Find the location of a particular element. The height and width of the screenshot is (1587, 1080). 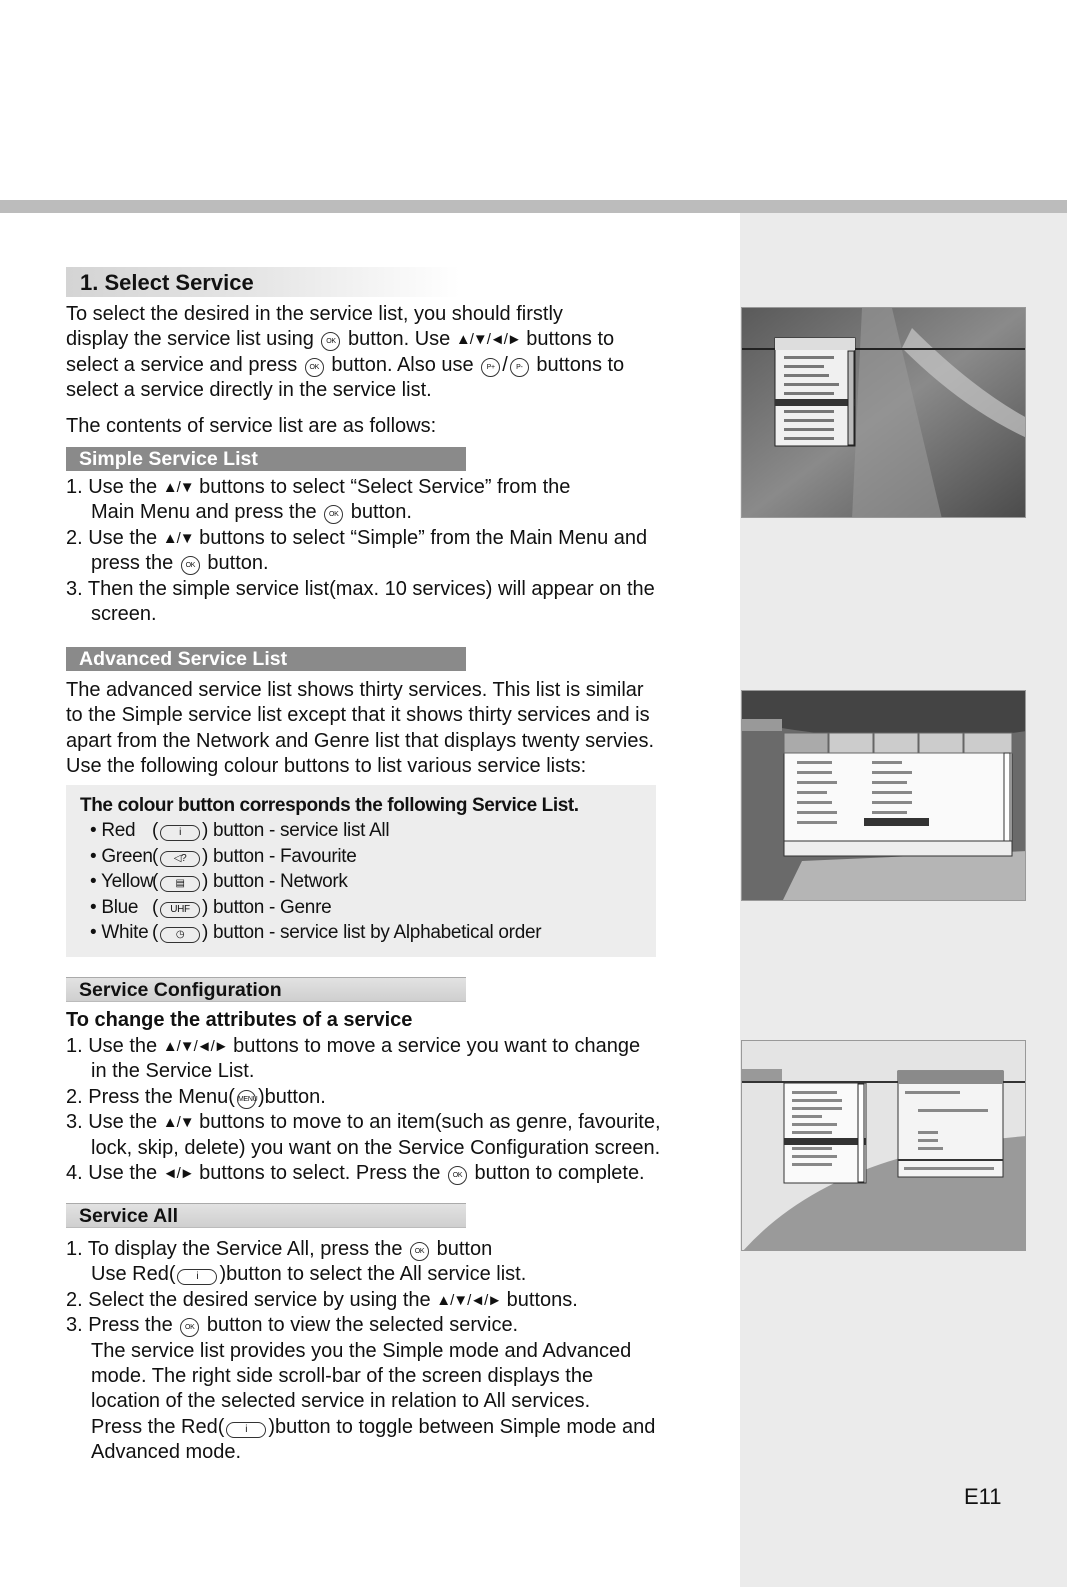

text-line: screen. is located at coordinates (396, 614).